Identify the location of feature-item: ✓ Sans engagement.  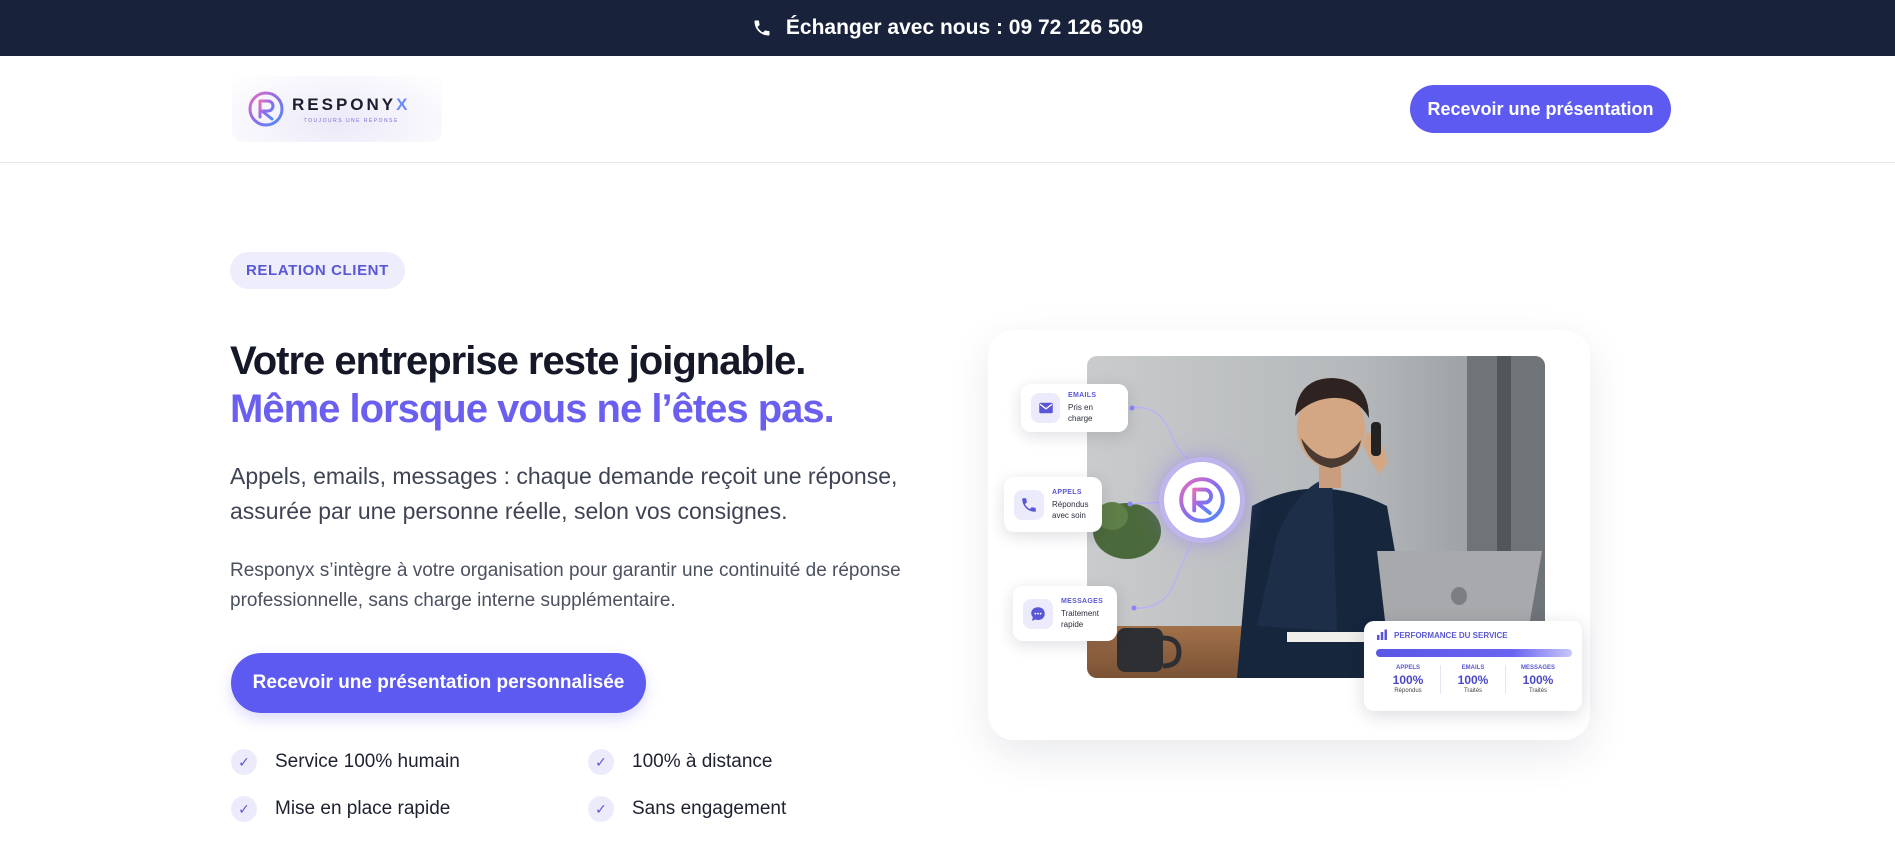
(687, 809).